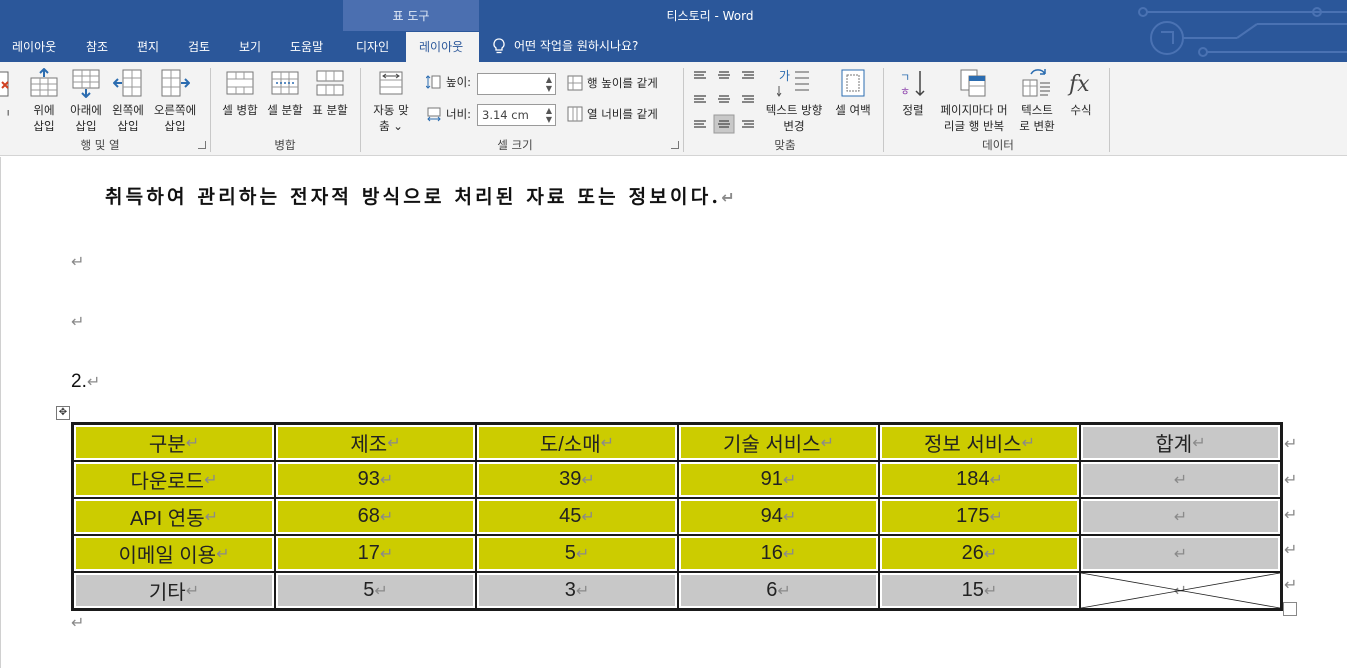 This screenshot has width=1347, height=668. What do you see at coordinates (285, 93) in the screenshot?
I see `split-cells-button: 셀 분할` at bounding box center [285, 93].